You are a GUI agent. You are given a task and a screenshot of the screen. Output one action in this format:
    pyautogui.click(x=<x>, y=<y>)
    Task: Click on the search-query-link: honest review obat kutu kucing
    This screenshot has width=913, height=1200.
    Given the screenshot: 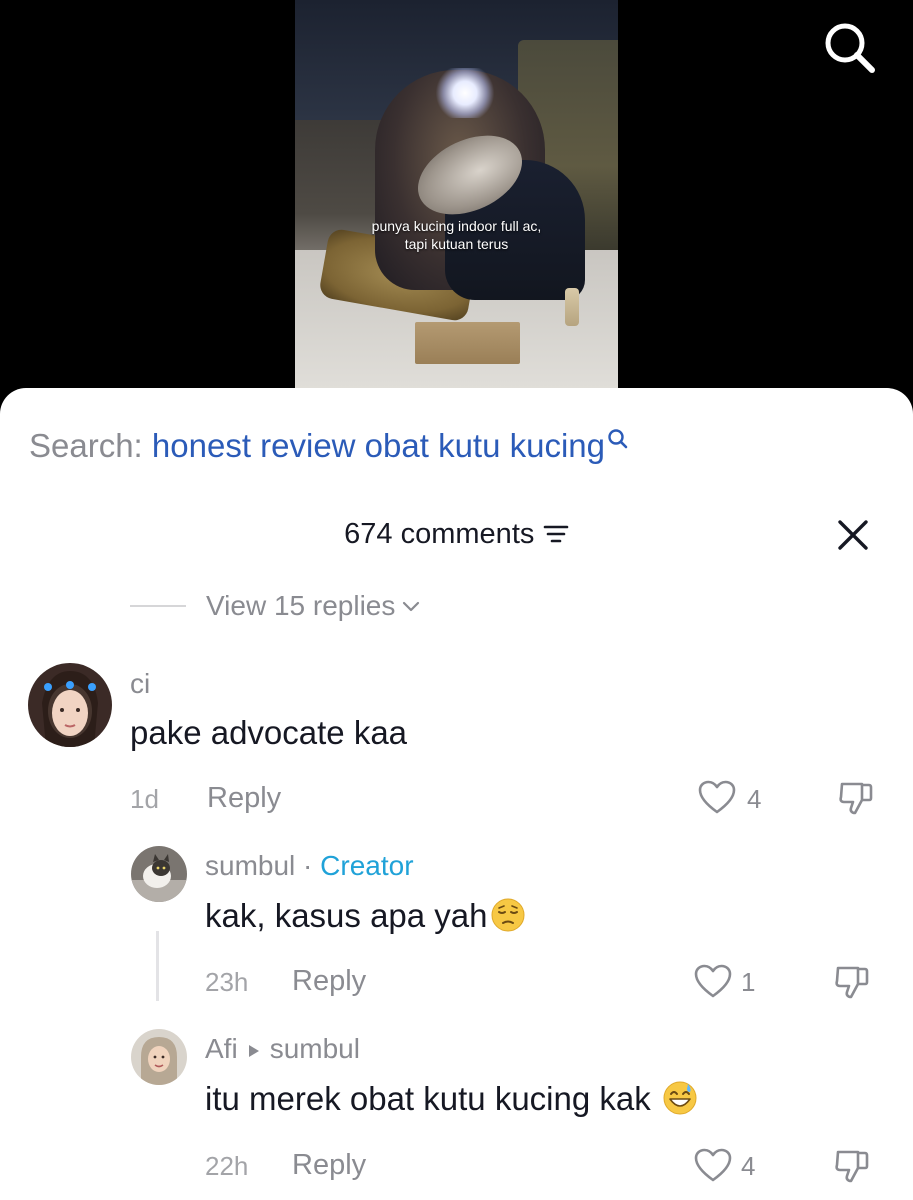 What is the action you would take?
    pyautogui.click(x=378, y=445)
    